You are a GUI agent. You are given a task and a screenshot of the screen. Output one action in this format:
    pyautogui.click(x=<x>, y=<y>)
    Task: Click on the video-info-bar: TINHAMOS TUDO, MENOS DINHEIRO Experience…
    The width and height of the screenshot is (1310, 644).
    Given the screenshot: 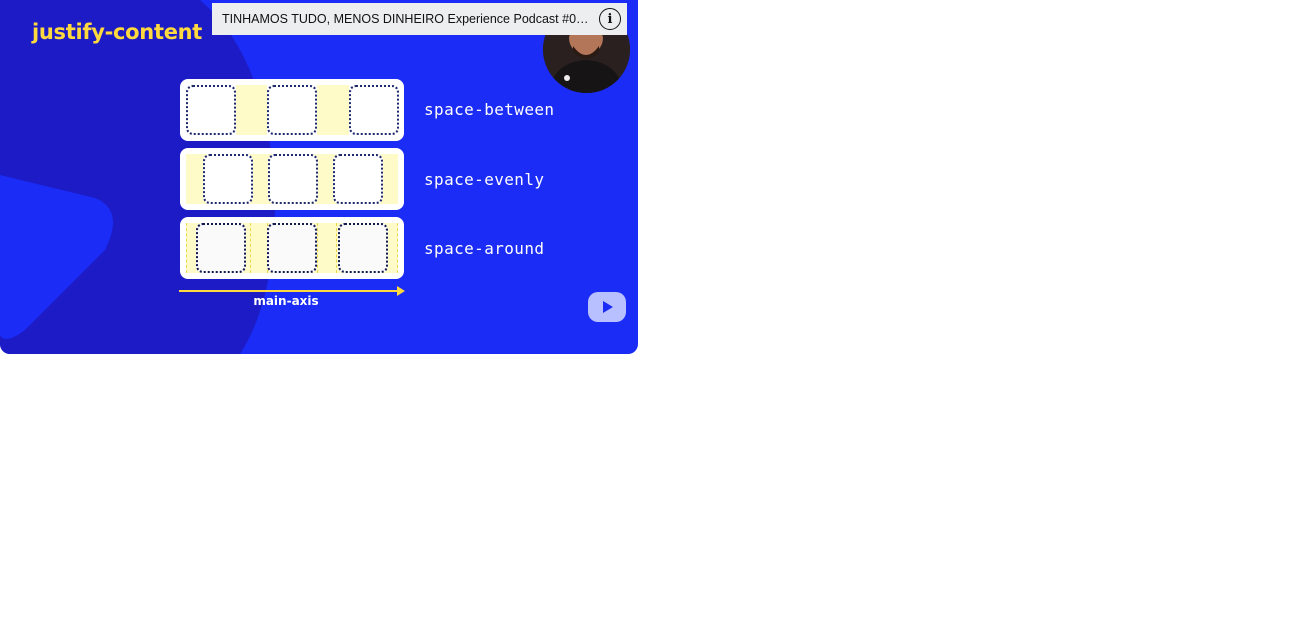 What is the action you would take?
    pyautogui.click(x=419, y=19)
    